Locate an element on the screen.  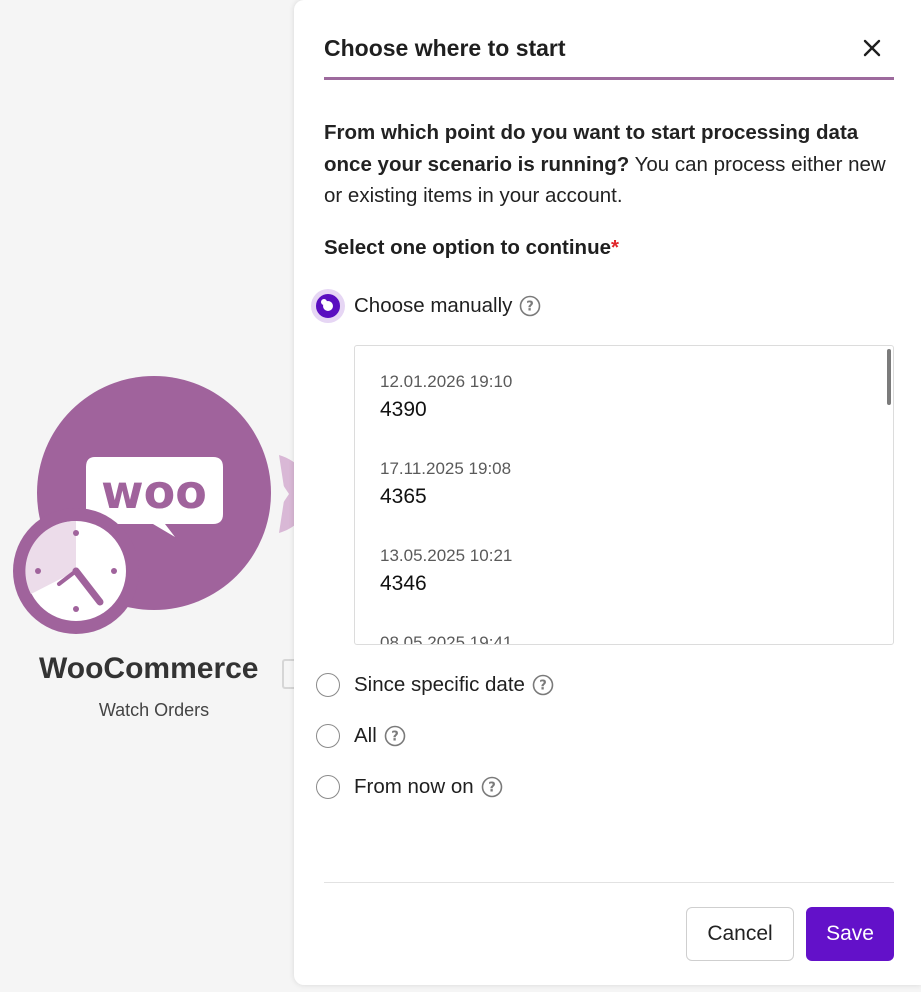
close-icon is located at coordinates (872, 48).